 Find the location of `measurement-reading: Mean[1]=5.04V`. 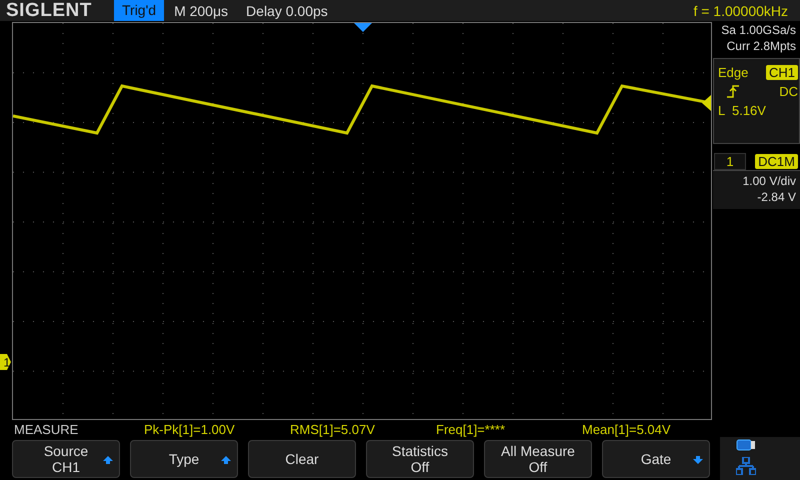

measurement-reading: Mean[1]=5.04V is located at coordinates (627, 429).